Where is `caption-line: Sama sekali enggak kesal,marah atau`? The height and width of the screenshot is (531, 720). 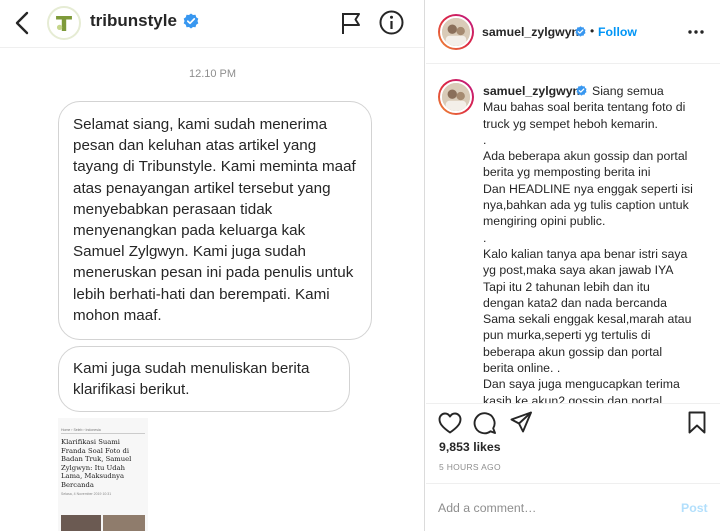
caption-line: Sama sekali enggak kesal,marah atau is located at coordinates (587, 319).